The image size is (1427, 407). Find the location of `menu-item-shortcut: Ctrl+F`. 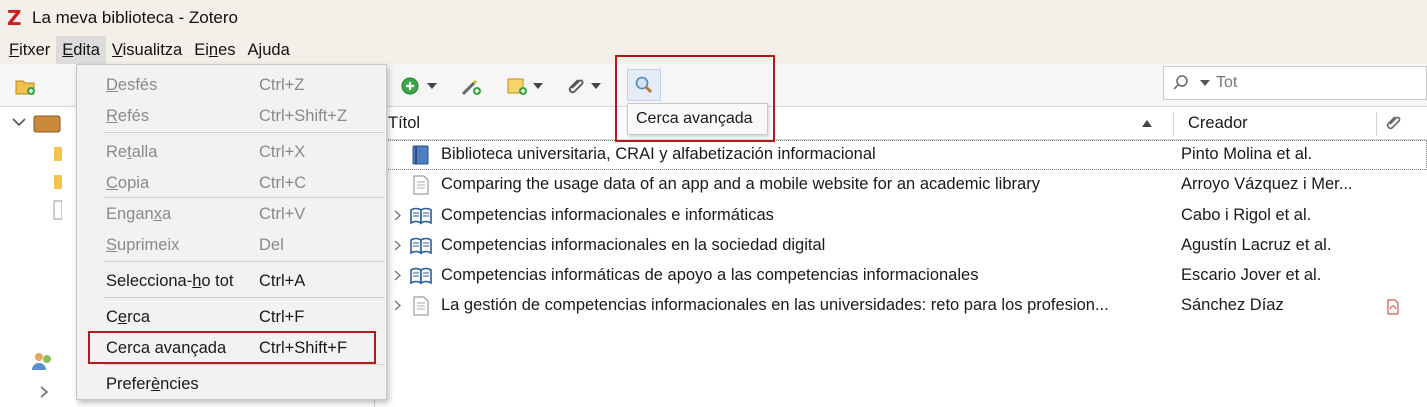

menu-item-shortcut: Ctrl+F is located at coordinates (282, 317).